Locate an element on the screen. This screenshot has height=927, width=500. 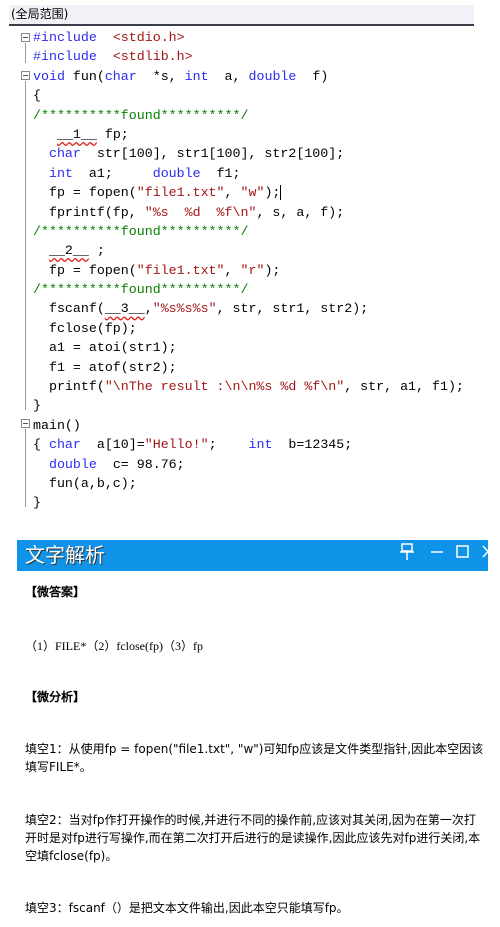
code-token: fun(a,b,c); is located at coordinates (85, 483).